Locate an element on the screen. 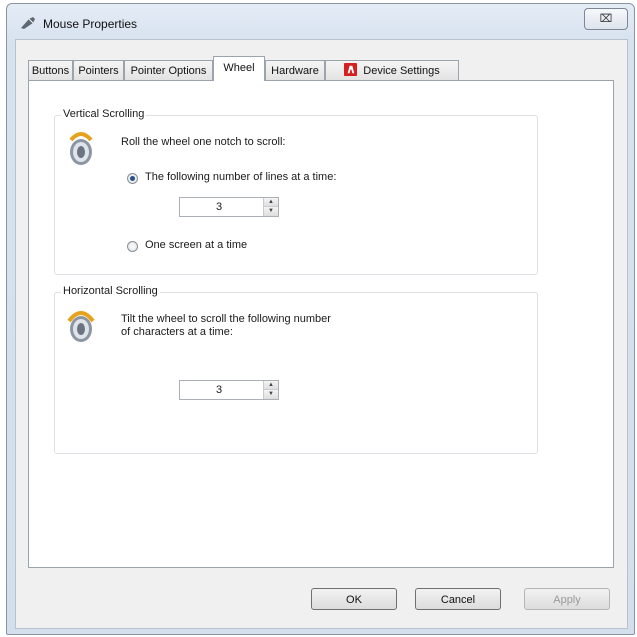 This screenshot has height=637, width=637. lines-at-a-time-radio is located at coordinates (132, 178).